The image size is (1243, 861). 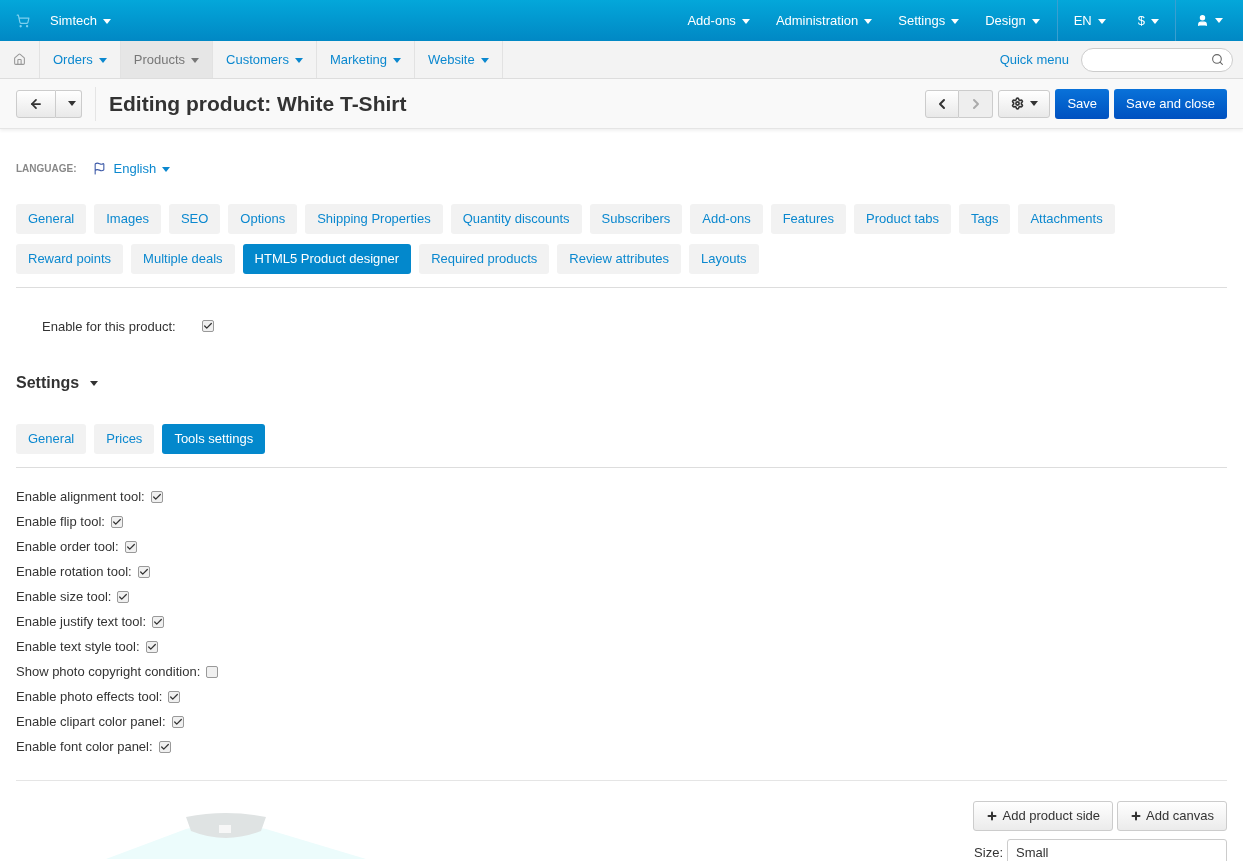 I want to click on home-icon, so click(x=19, y=59).